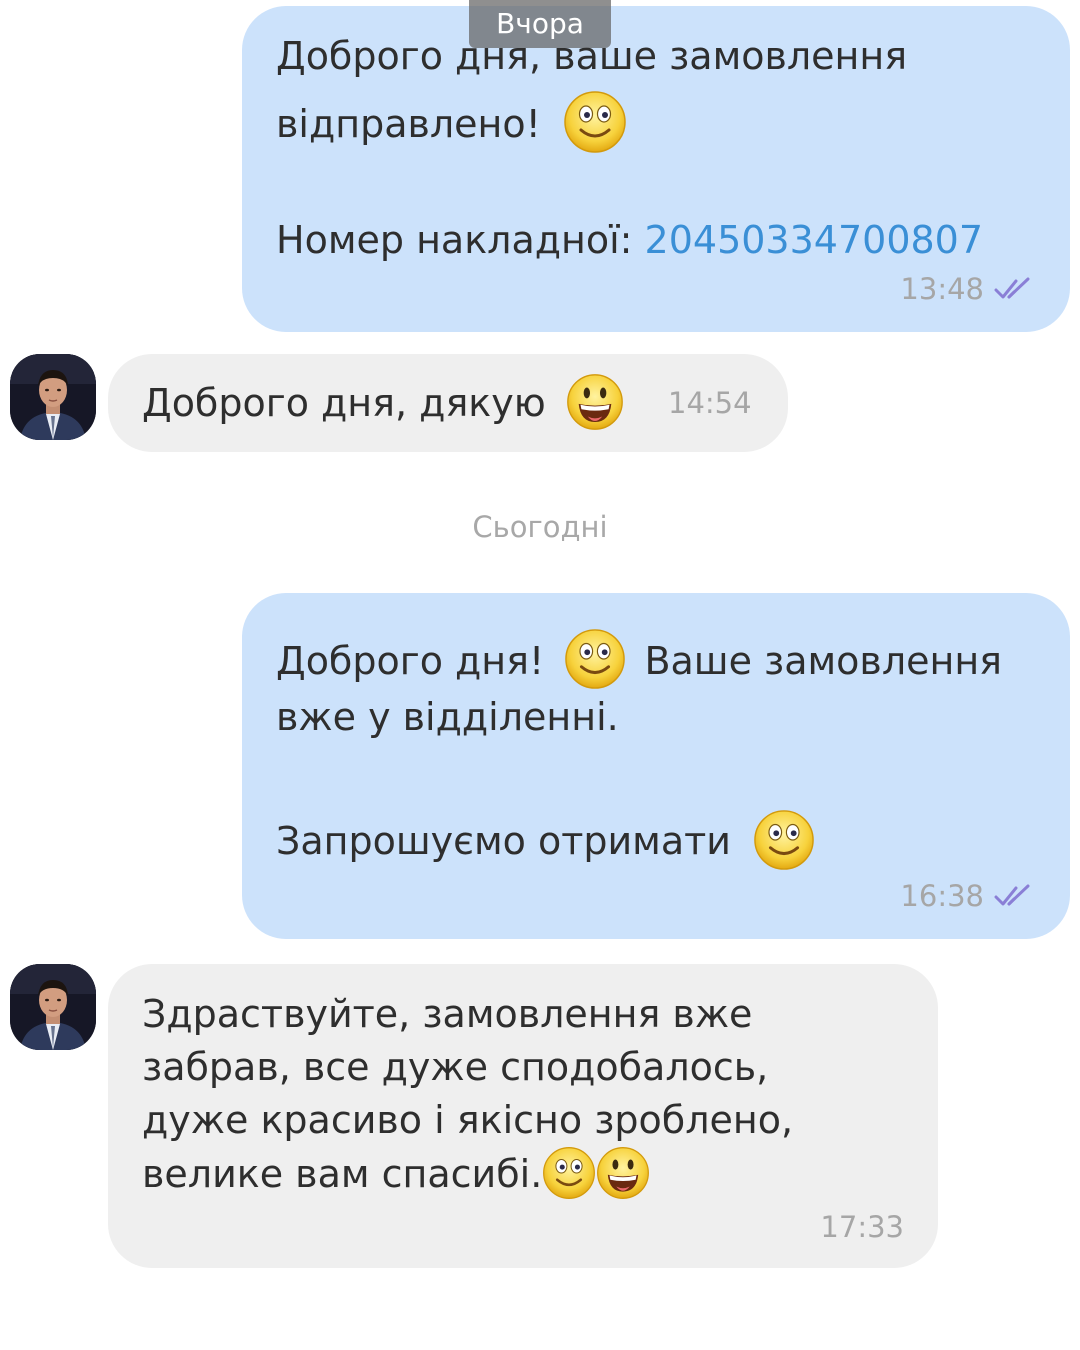 This screenshot has width=1080, height=1350. What do you see at coordinates (344, 403) in the screenshot?
I see `message-text: Доброго дня, дякую` at bounding box center [344, 403].